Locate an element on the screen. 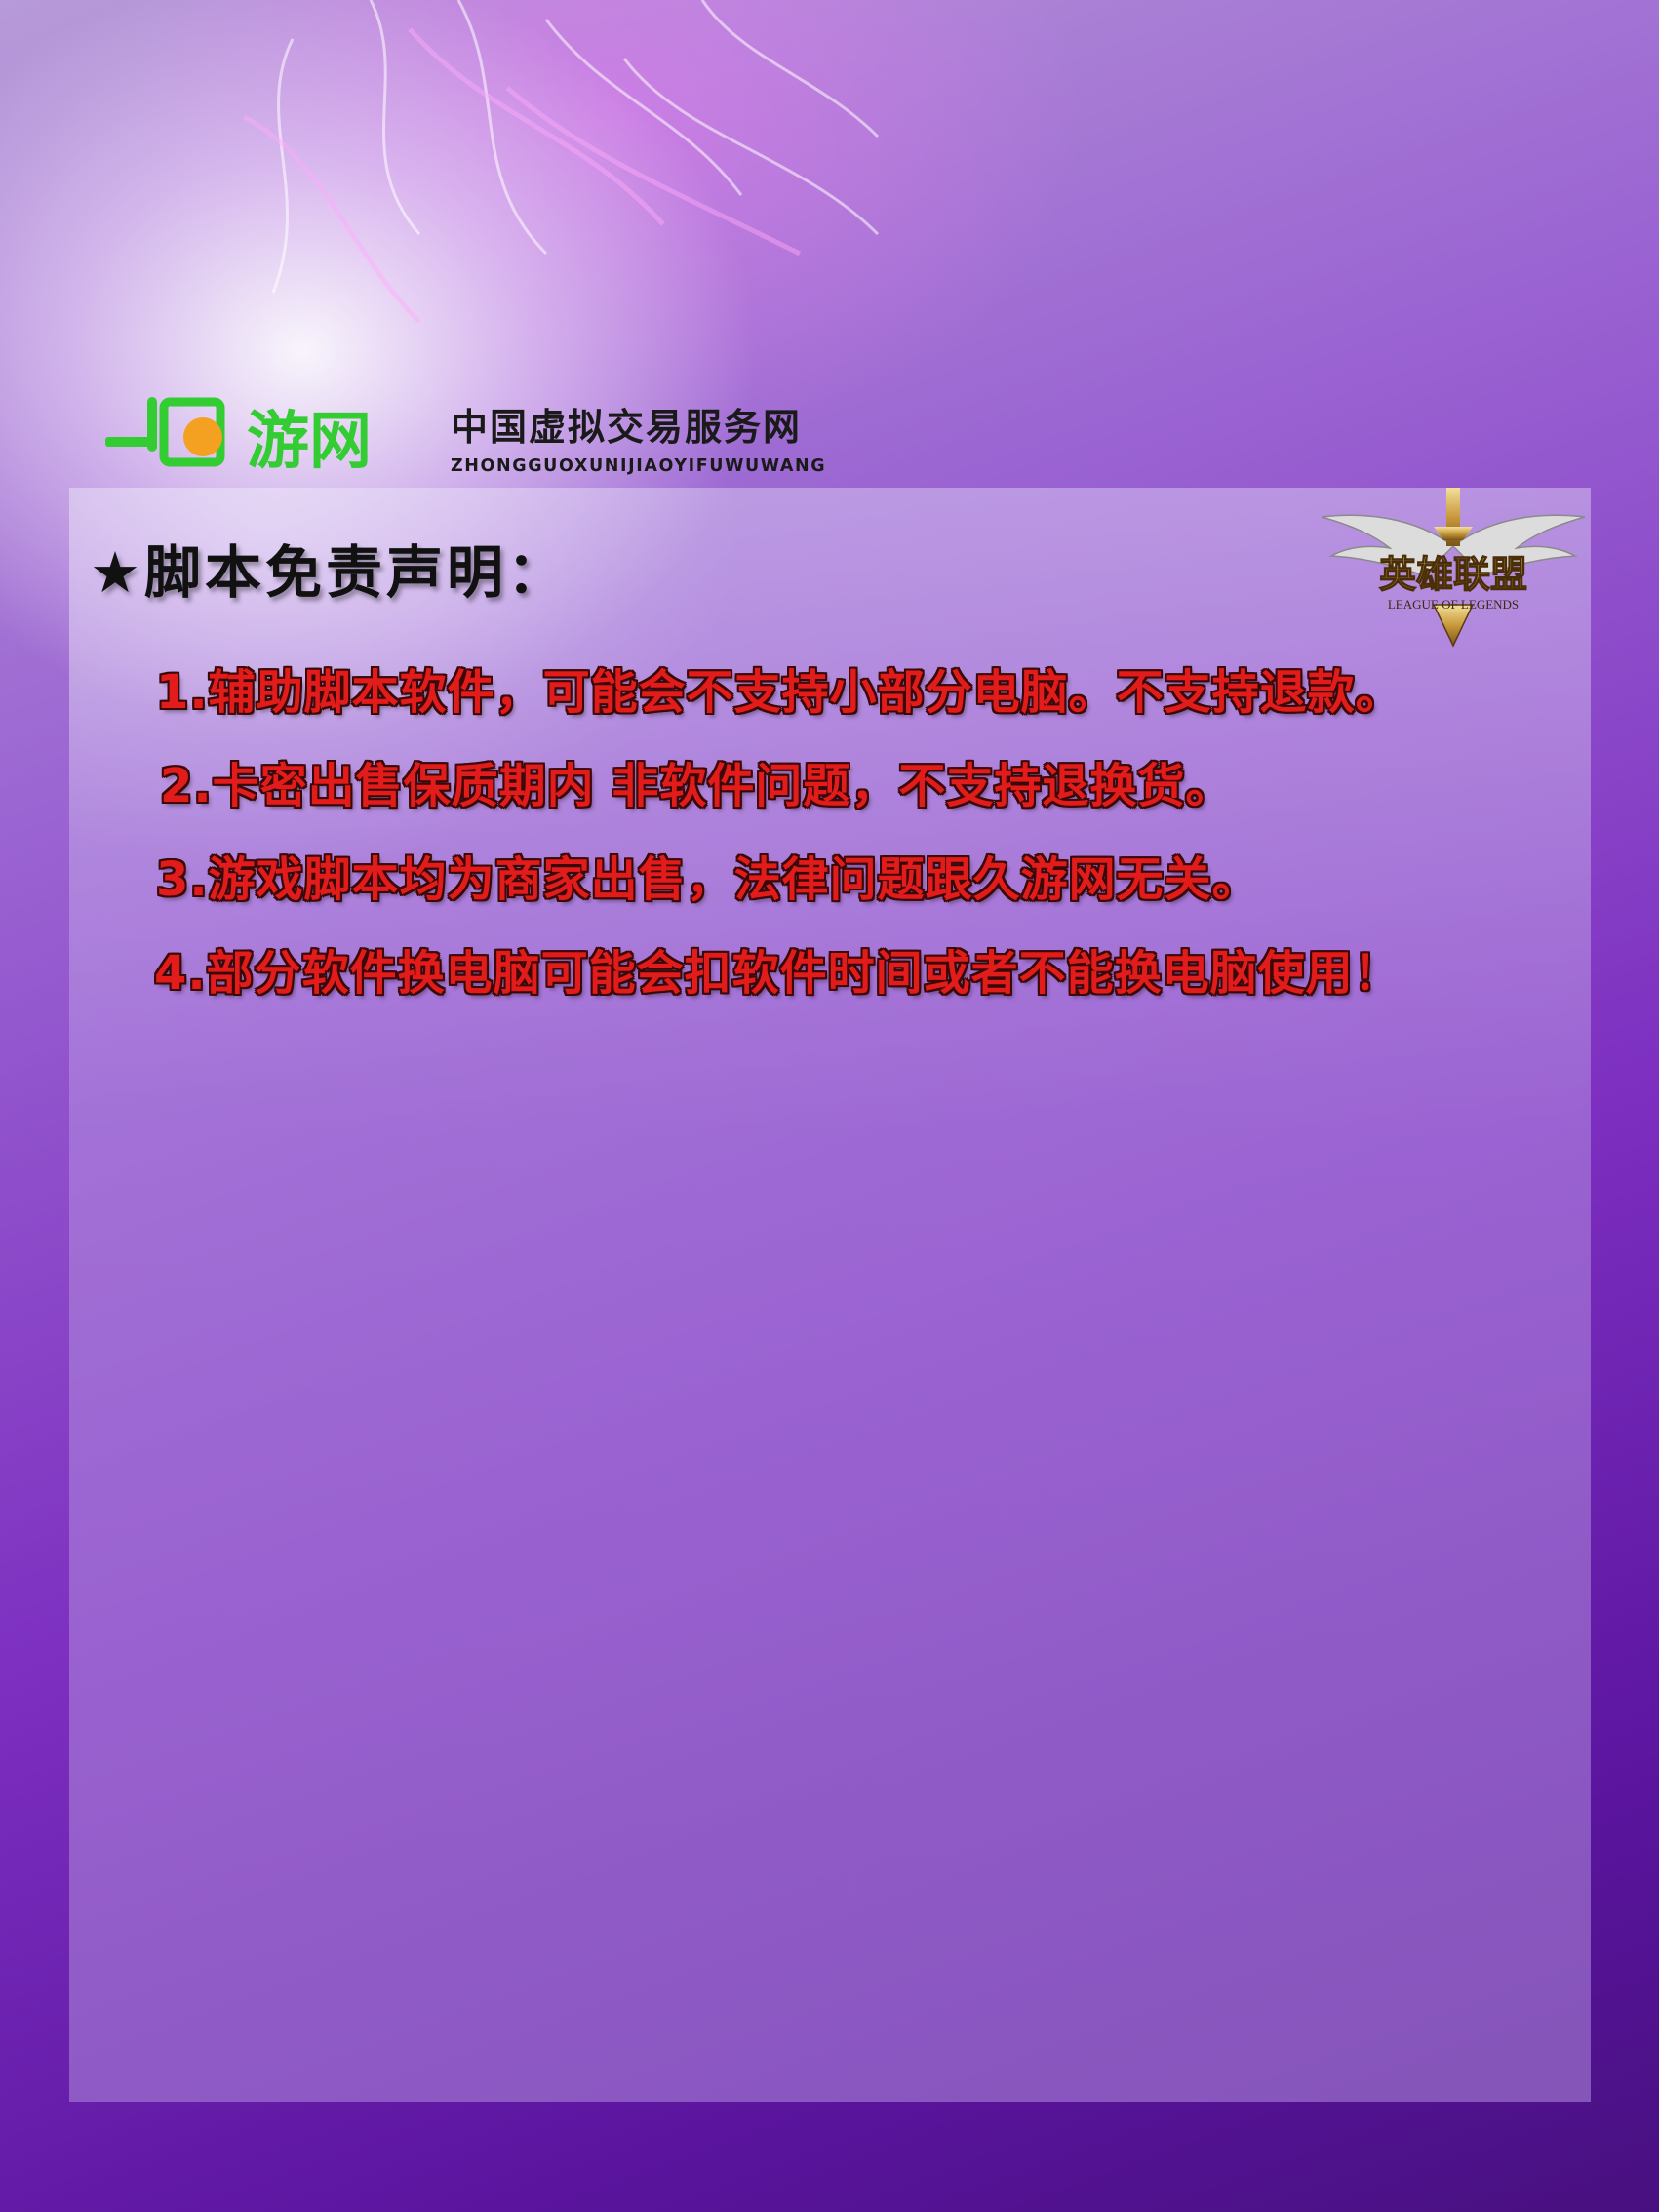 Image resolution: width=1659 pixels, height=2212 pixels. lol-title-en: LEAGUE OF LEGENDS is located at coordinates (1453, 604).